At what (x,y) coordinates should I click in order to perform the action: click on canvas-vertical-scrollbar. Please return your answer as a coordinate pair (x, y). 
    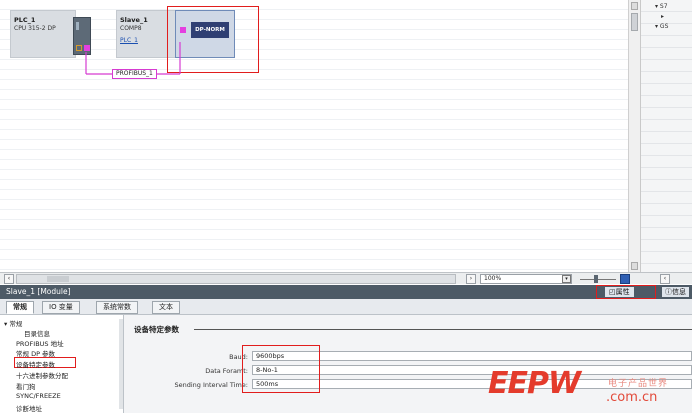
    Looking at the image, I should click on (634, 136).